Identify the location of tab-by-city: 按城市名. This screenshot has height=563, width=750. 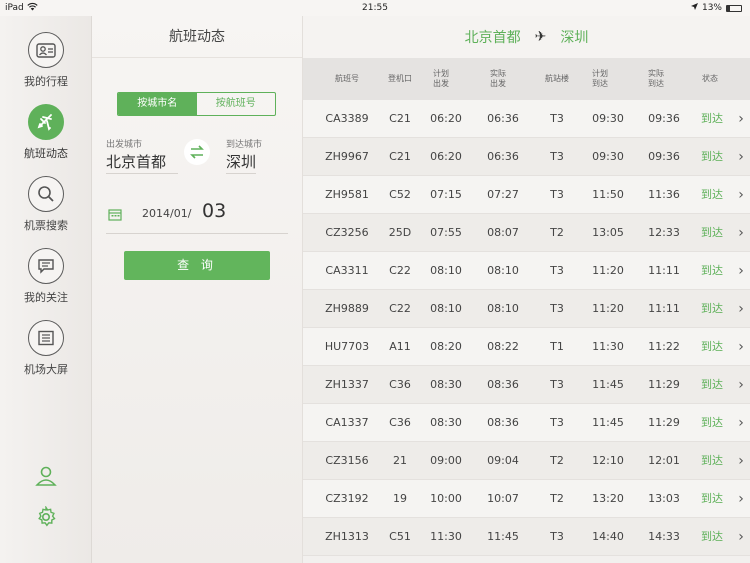
(157, 104).